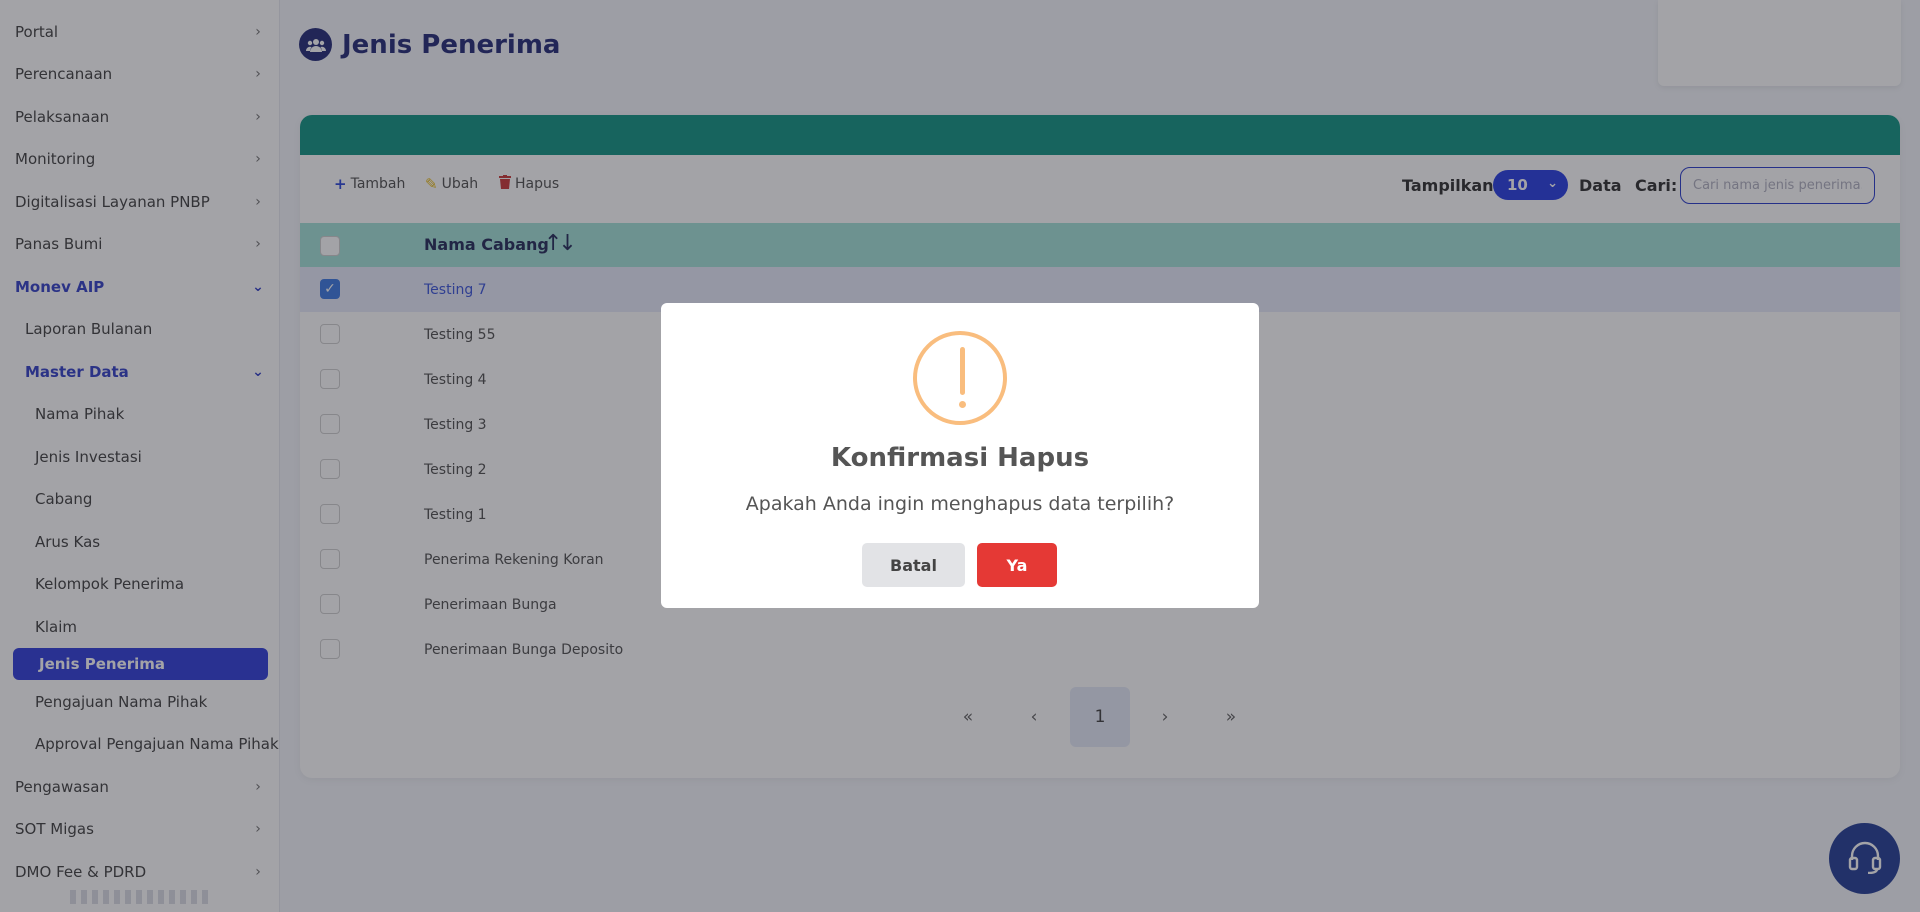  I want to click on dialog-title: Konfirmasi Hapus, so click(960, 458).